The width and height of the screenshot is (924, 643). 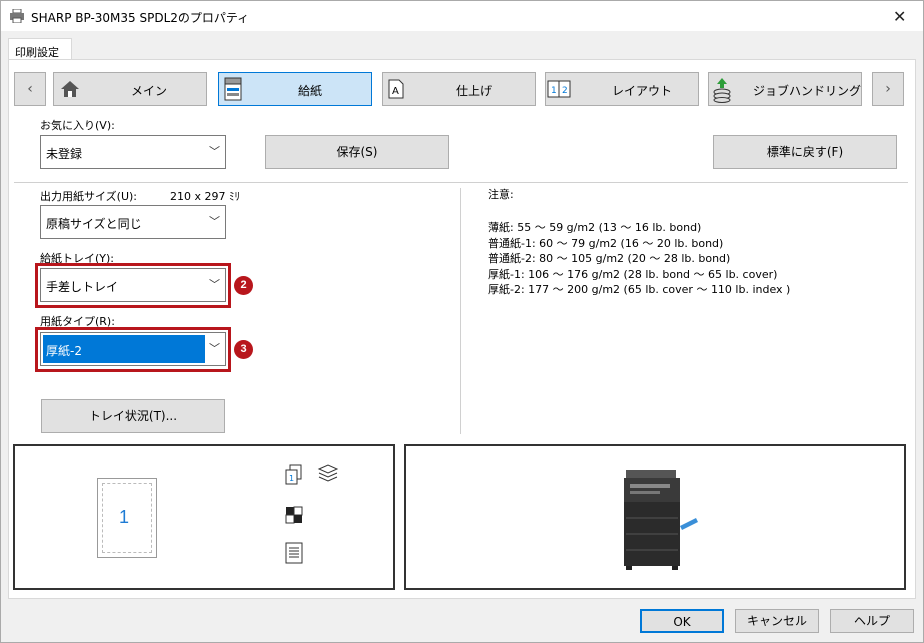 What do you see at coordinates (133, 285) in the screenshot?
I see `paper-tray-select: 手差しトレイ ﹀` at bounding box center [133, 285].